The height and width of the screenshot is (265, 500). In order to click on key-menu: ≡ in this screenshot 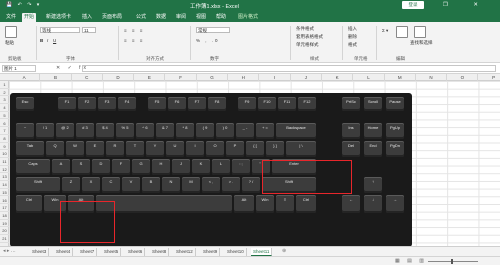, I will do `click(285, 204)`.